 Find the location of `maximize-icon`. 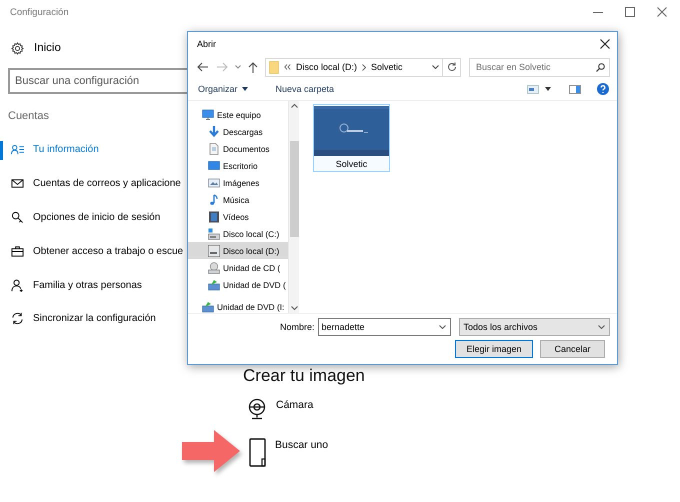

maximize-icon is located at coordinates (630, 12).